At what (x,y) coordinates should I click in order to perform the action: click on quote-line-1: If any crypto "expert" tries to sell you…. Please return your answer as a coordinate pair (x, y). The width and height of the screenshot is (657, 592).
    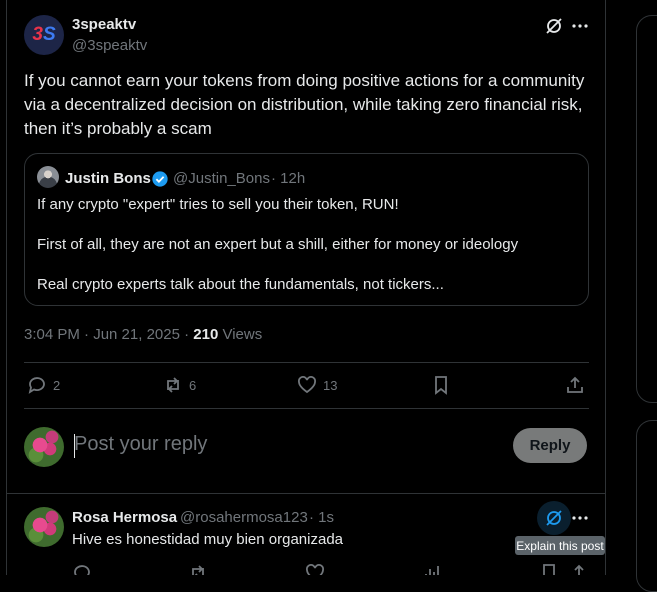
    Looking at the image, I should click on (218, 204).